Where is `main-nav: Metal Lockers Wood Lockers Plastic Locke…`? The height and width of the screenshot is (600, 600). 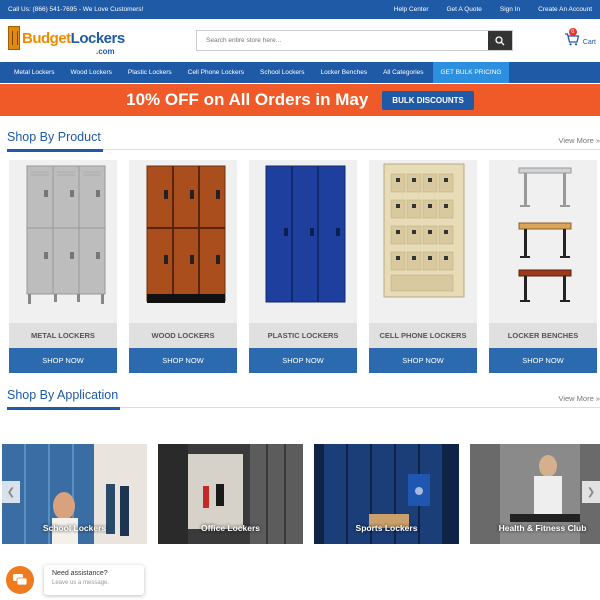
main-nav: Metal Lockers Wood Lockers Plastic Locke… is located at coordinates (300, 72).